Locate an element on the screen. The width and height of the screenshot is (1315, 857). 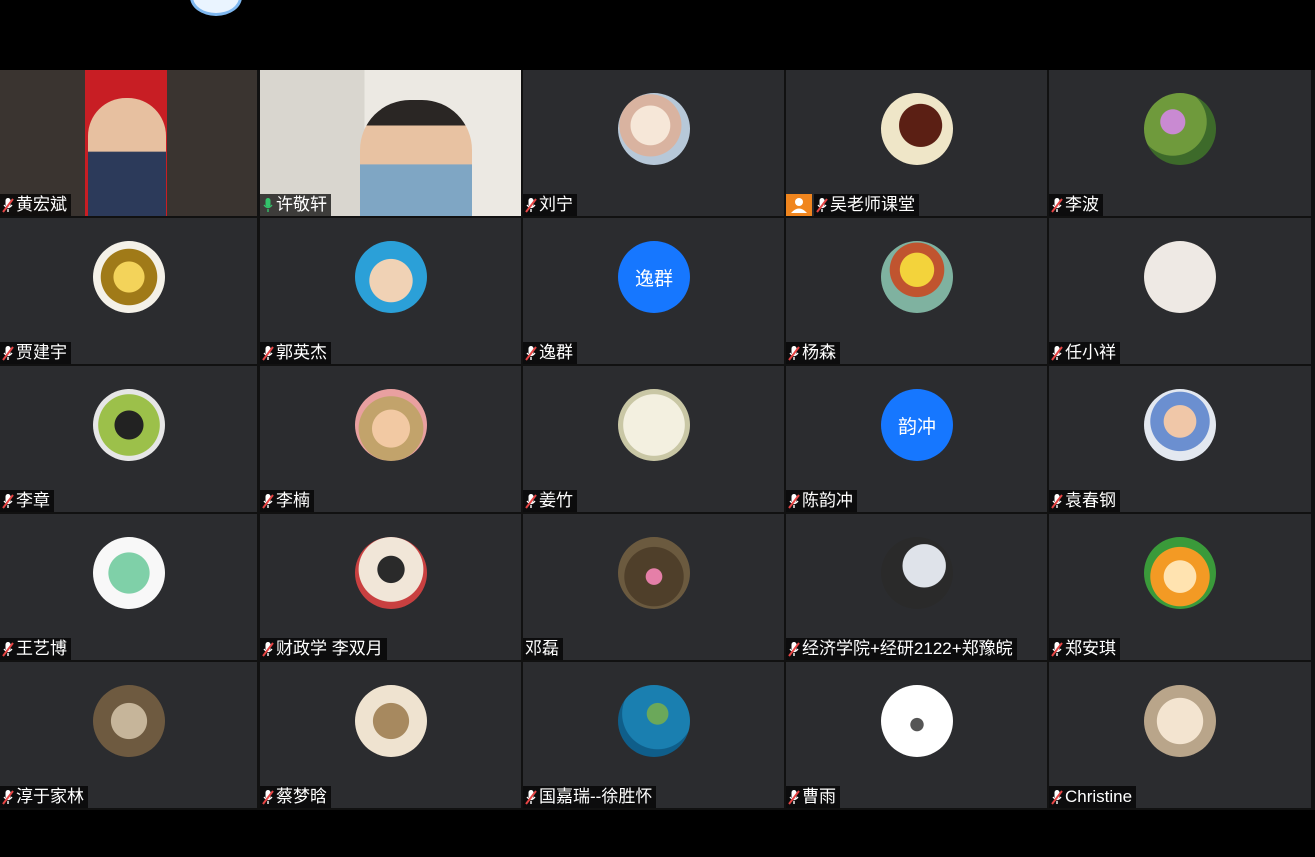
participant-name: 李楠 is located at coordinates (293, 500).